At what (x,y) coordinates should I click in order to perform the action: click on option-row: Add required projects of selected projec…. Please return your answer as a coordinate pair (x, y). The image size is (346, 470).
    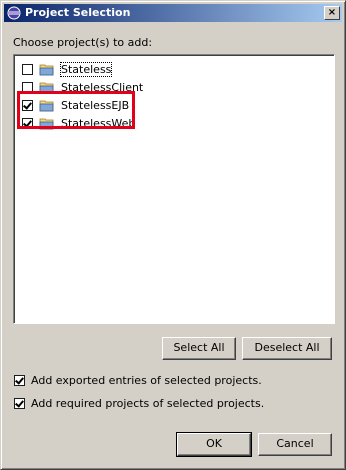
    Looking at the image, I should click on (139, 403).